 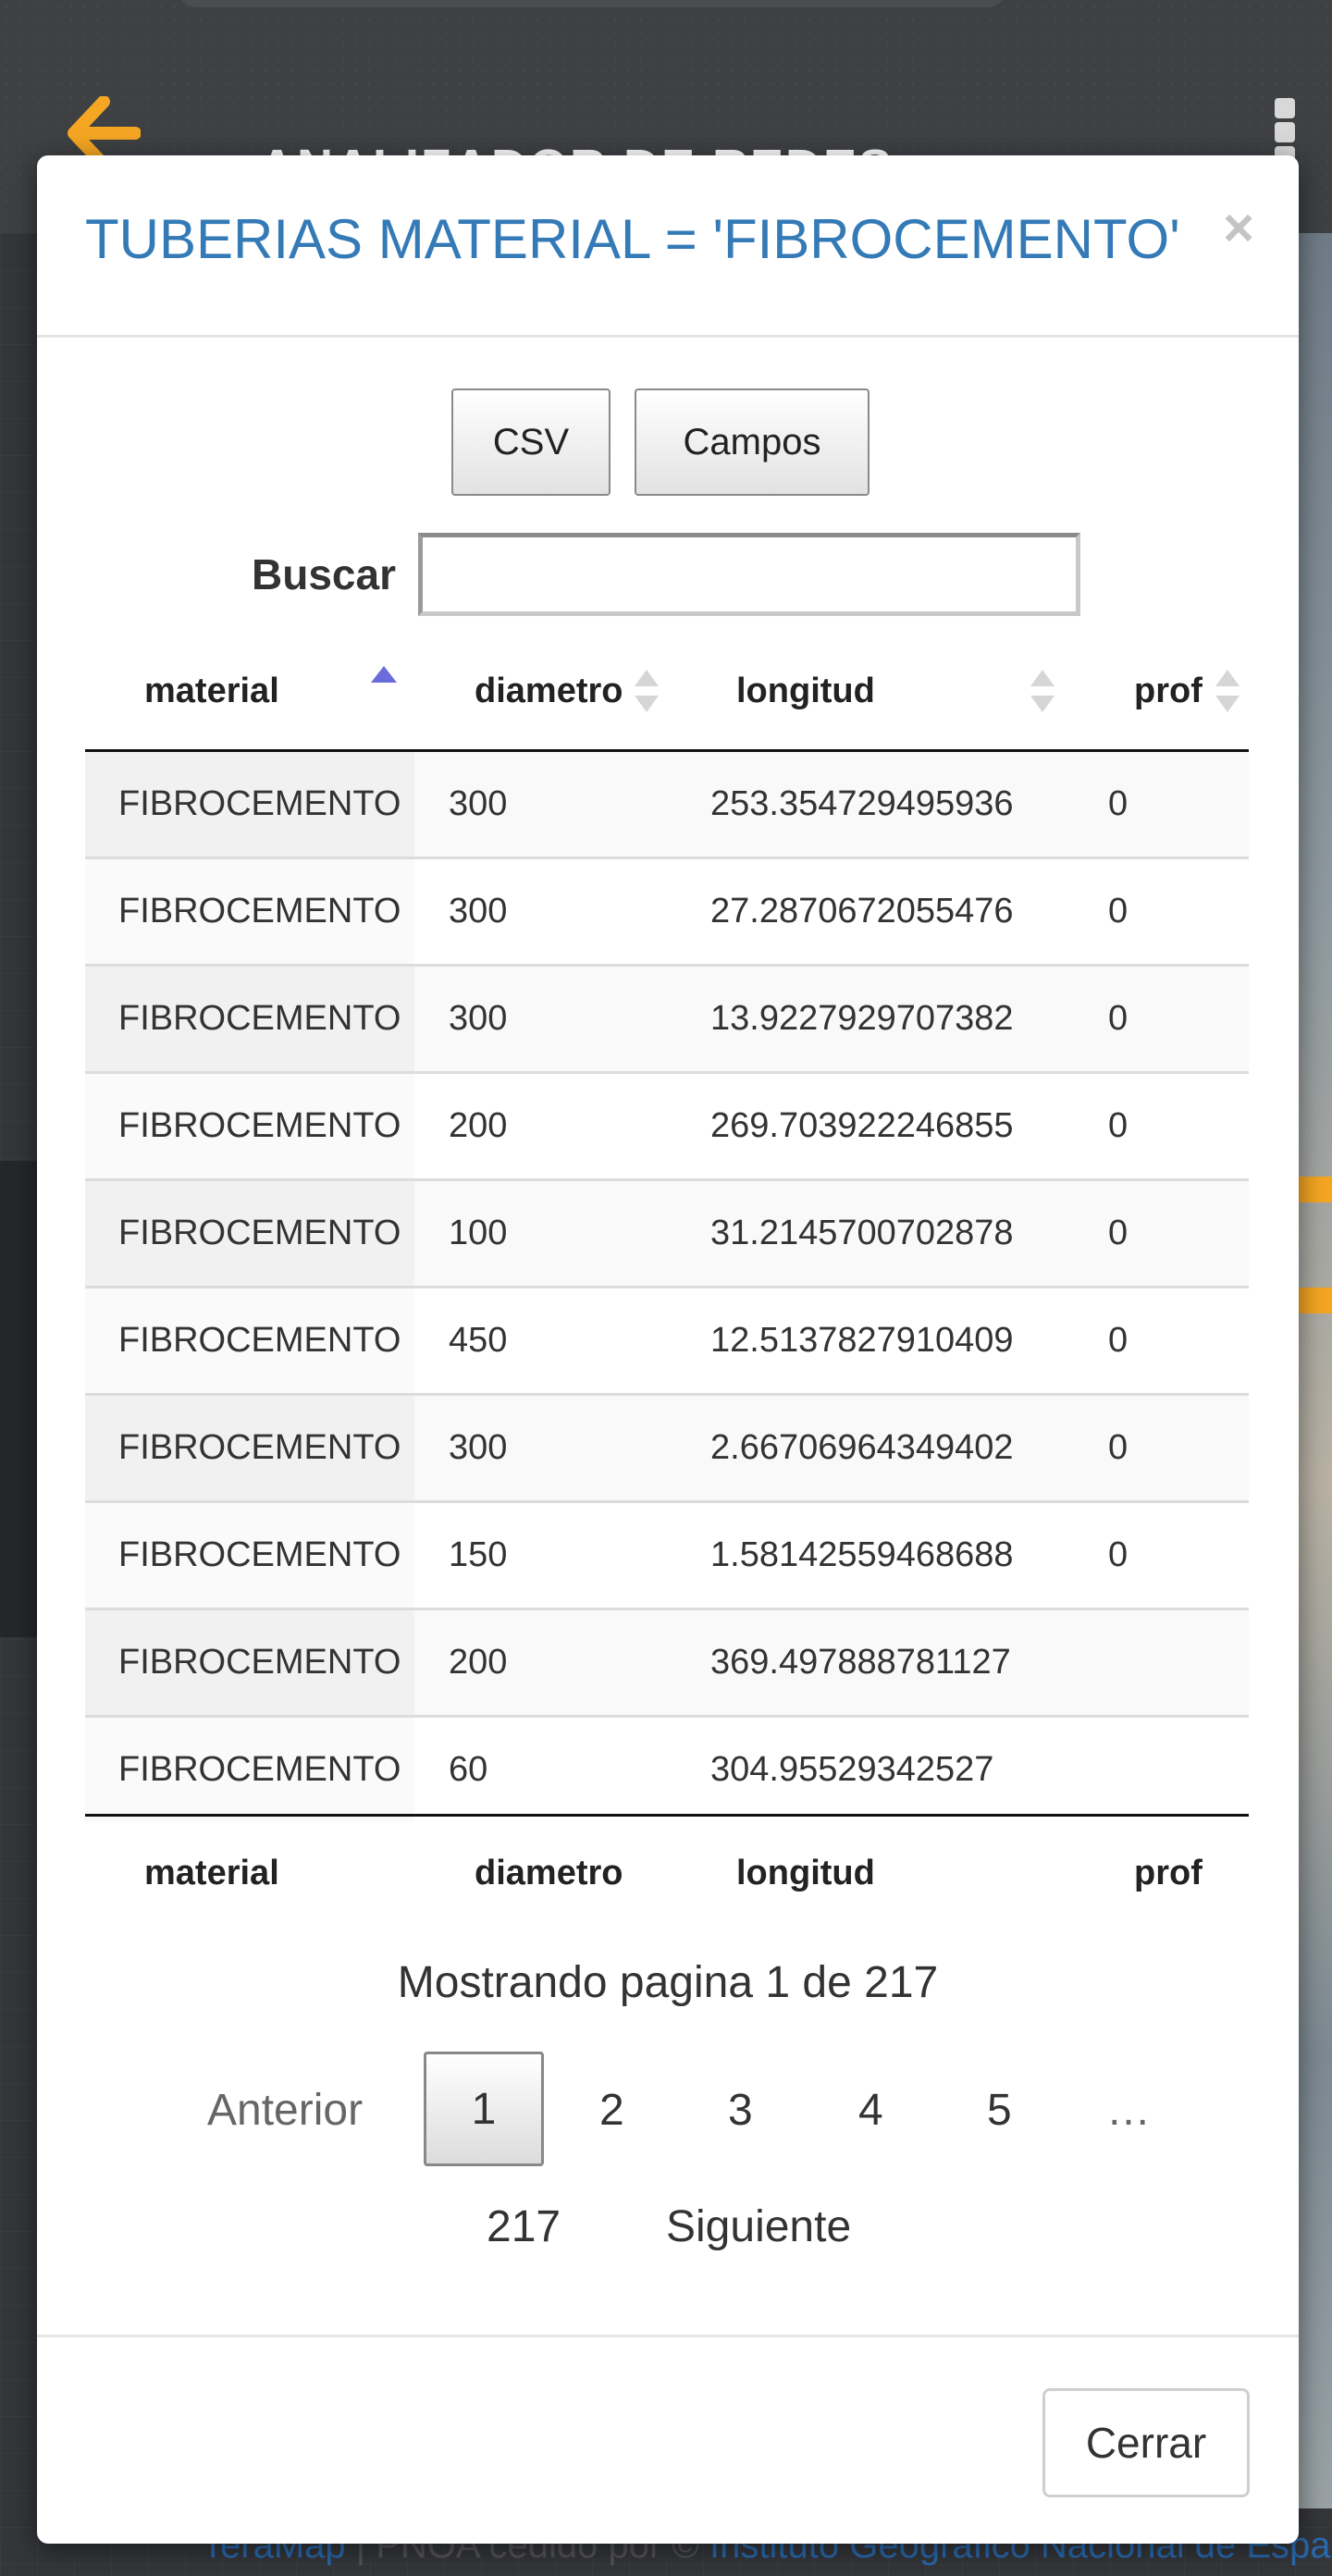 What do you see at coordinates (18, 1399) in the screenshot?
I see `map-panel-edge` at bounding box center [18, 1399].